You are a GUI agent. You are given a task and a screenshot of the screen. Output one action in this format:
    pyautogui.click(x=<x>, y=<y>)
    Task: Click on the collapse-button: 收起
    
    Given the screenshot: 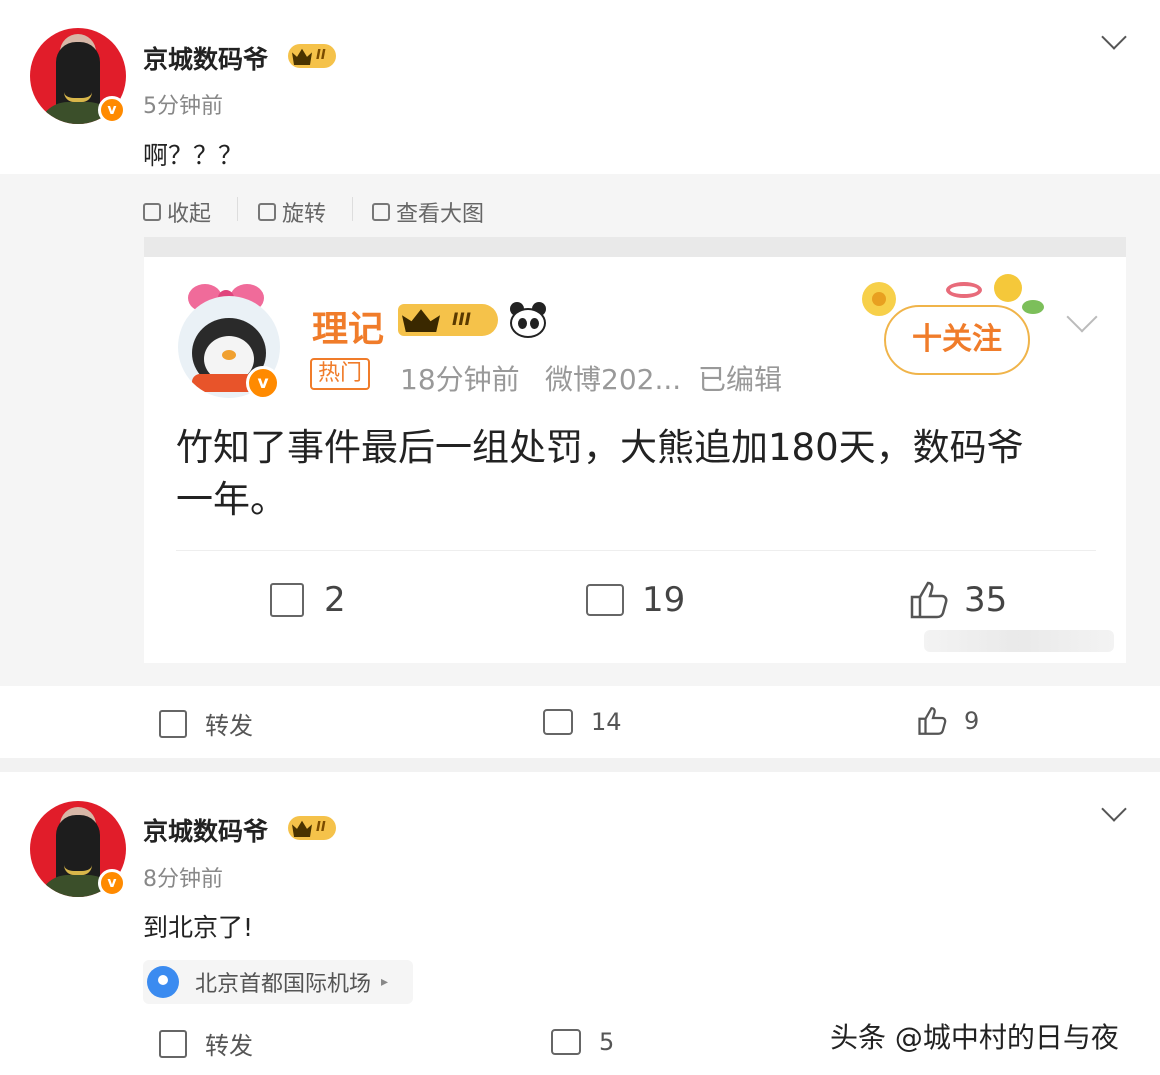 What is the action you would take?
    pyautogui.click(x=177, y=212)
    